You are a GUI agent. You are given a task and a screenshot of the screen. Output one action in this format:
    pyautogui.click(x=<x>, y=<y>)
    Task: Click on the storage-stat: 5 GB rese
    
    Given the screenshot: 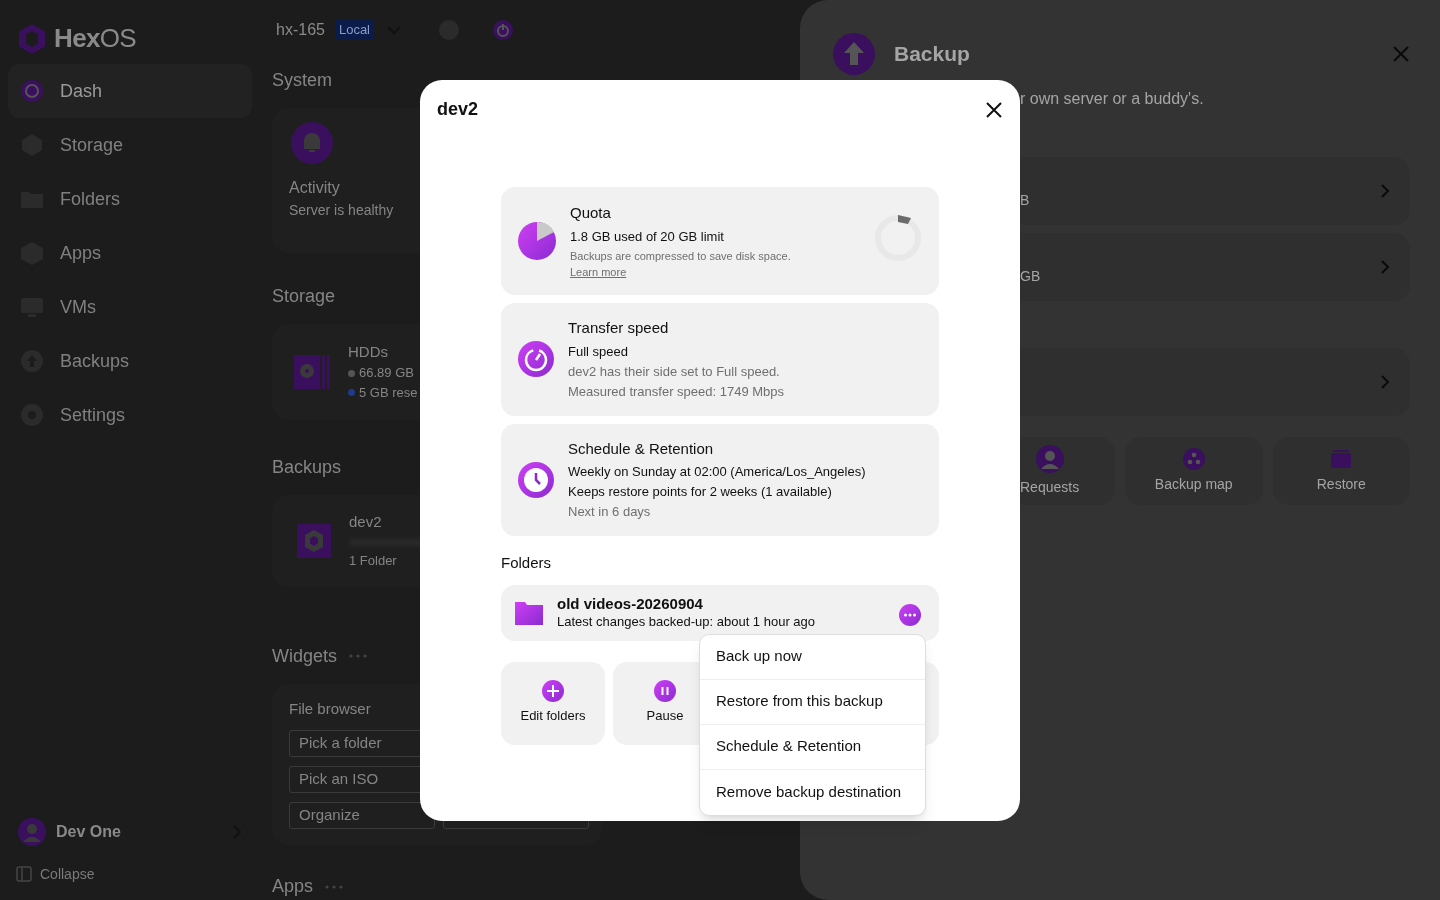 What is the action you would take?
    pyautogui.click(x=388, y=392)
    